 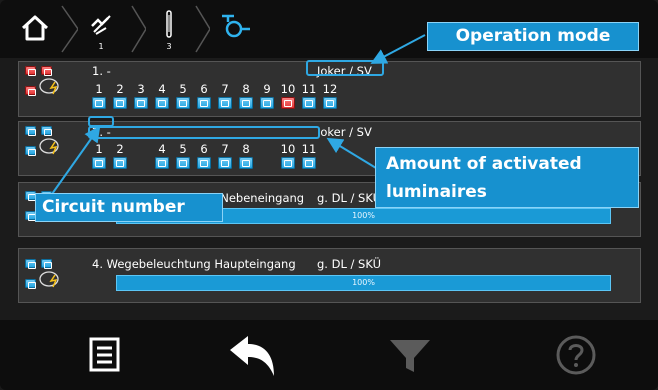 I want to click on list-icon, so click(x=104, y=354).